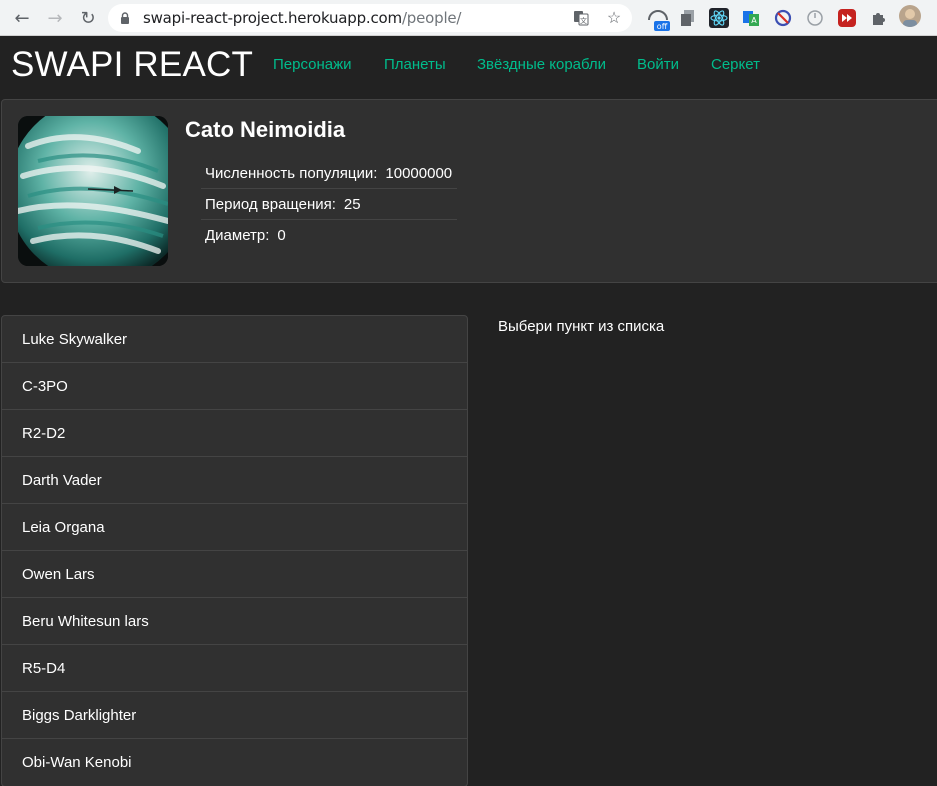 The height and width of the screenshot is (786, 937). What do you see at coordinates (614, 18) in the screenshot?
I see `bookmark-star-icon: ☆` at bounding box center [614, 18].